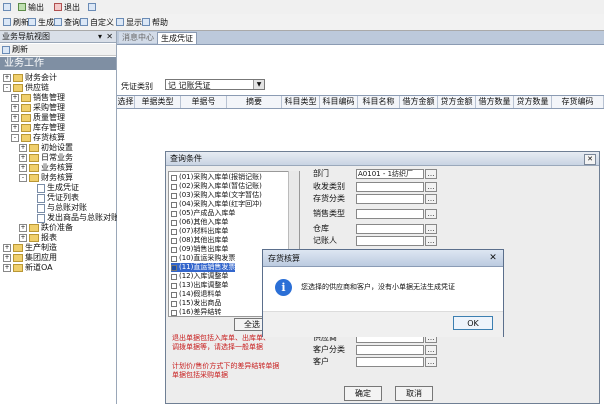  I want to click on list-item: (12)入库调整单, so click(199, 276).